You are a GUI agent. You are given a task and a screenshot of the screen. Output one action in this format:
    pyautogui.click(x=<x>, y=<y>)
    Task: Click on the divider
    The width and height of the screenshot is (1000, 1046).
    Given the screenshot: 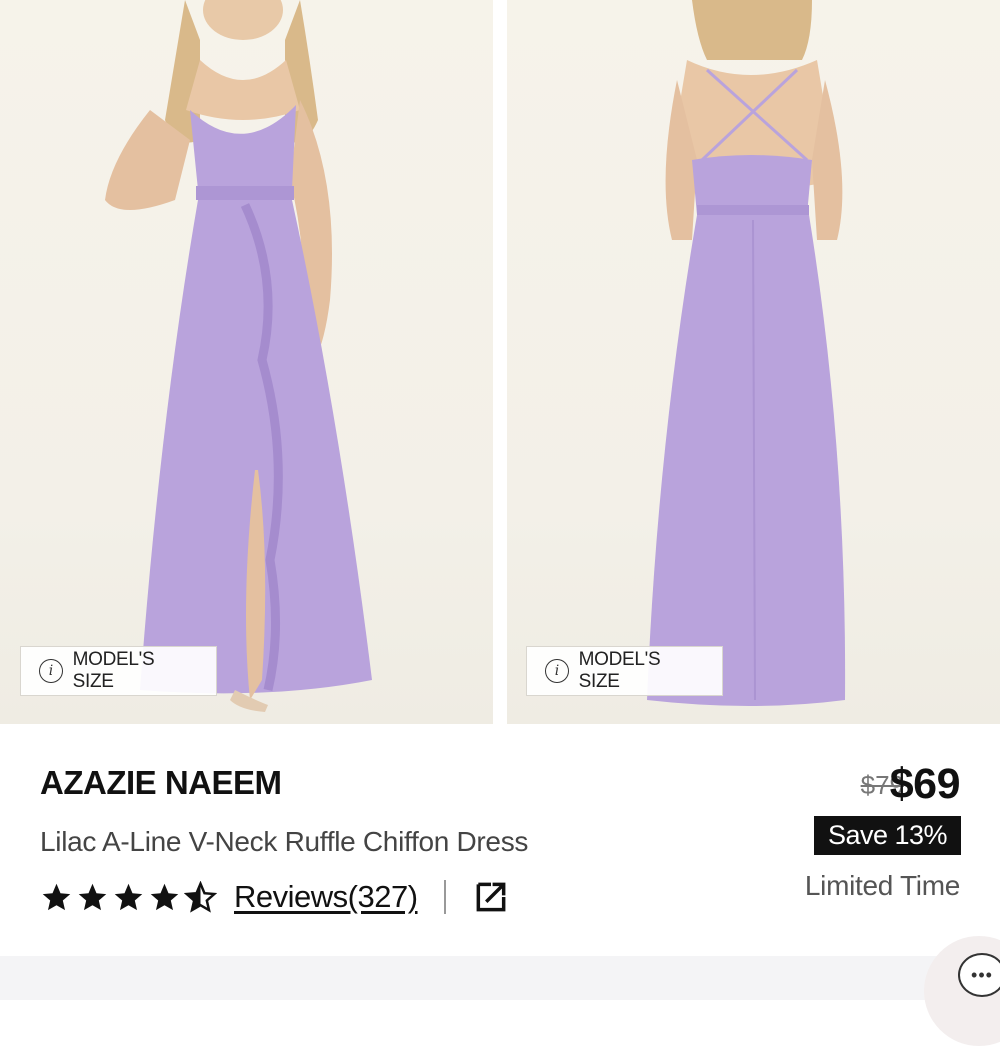 What is the action you would take?
    pyautogui.click(x=444, y=897)
    